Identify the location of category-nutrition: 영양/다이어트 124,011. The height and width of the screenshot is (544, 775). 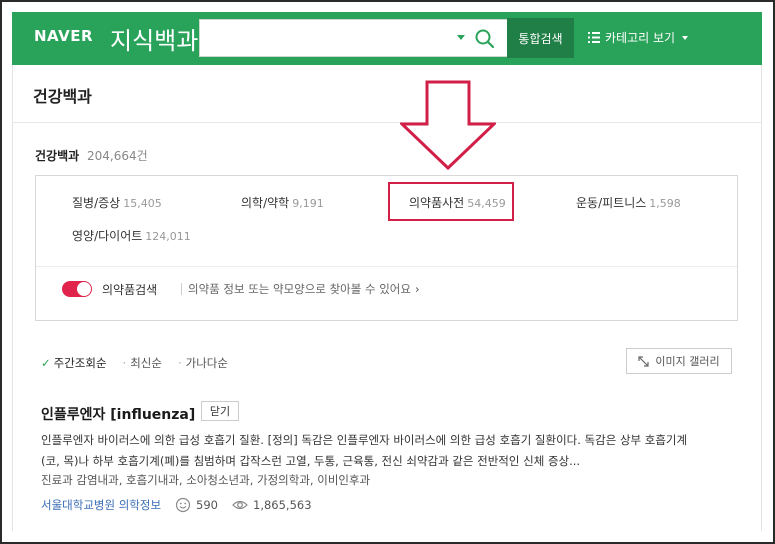
(131, 235).